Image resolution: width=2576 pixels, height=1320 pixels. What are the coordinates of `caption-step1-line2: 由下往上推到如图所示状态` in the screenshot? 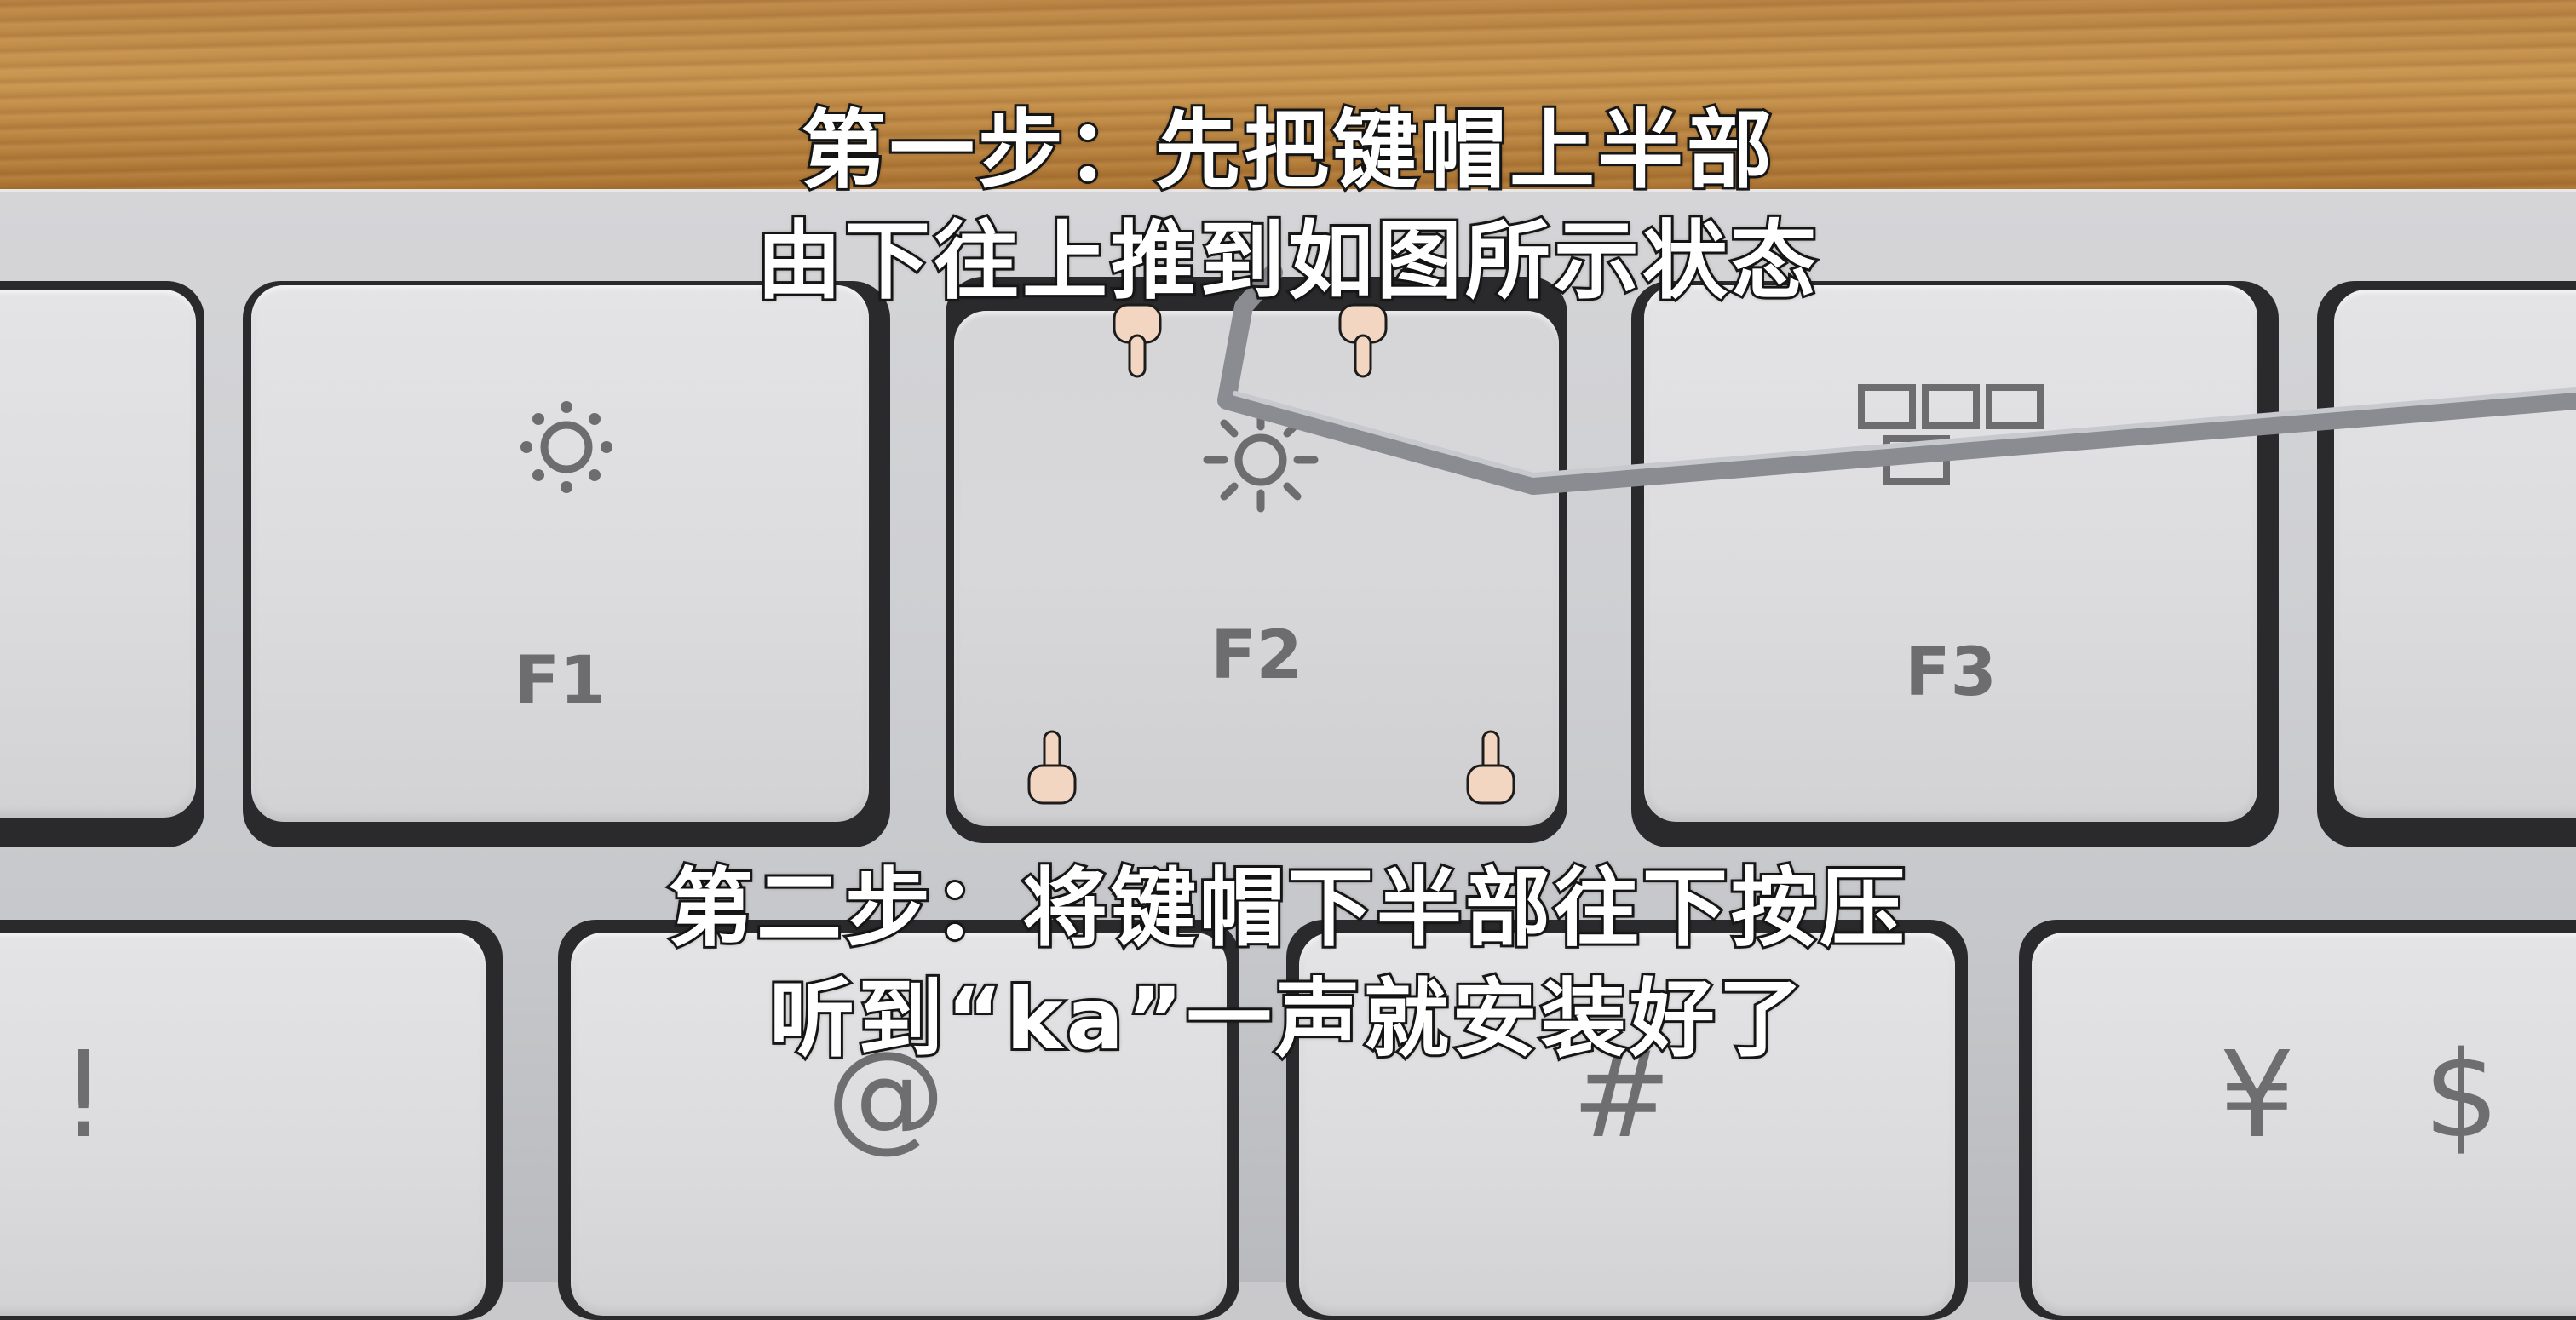 It's located at (1287, 261).